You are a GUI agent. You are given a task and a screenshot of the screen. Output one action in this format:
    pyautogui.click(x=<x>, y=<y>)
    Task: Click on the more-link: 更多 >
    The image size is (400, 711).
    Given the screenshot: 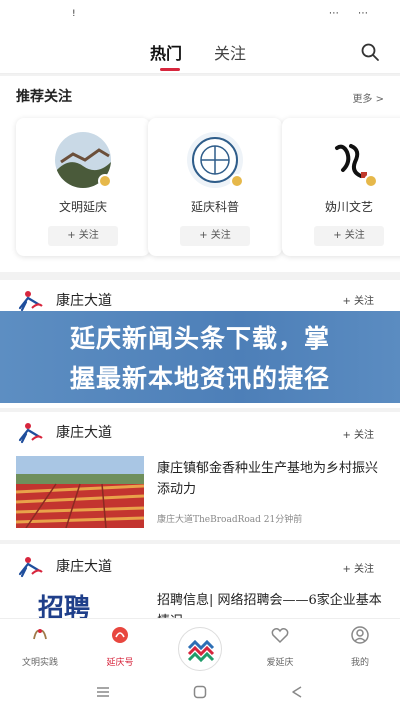 What is the action you would take?
    pyautogui.click(x=368, y=97)
    